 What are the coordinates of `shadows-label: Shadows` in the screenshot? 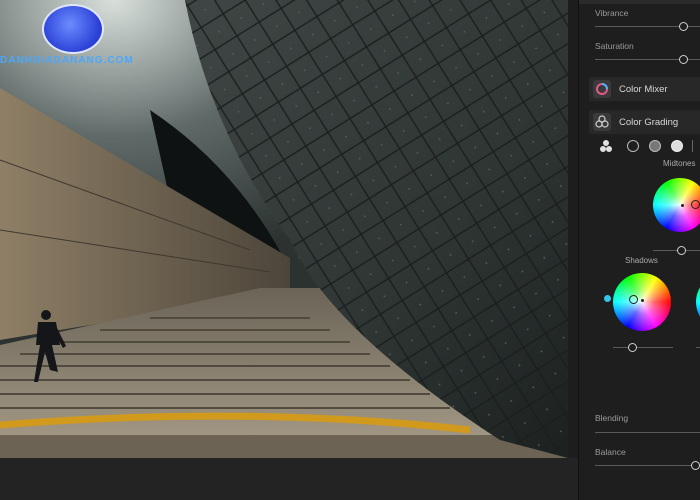 It's located at (641, 260).